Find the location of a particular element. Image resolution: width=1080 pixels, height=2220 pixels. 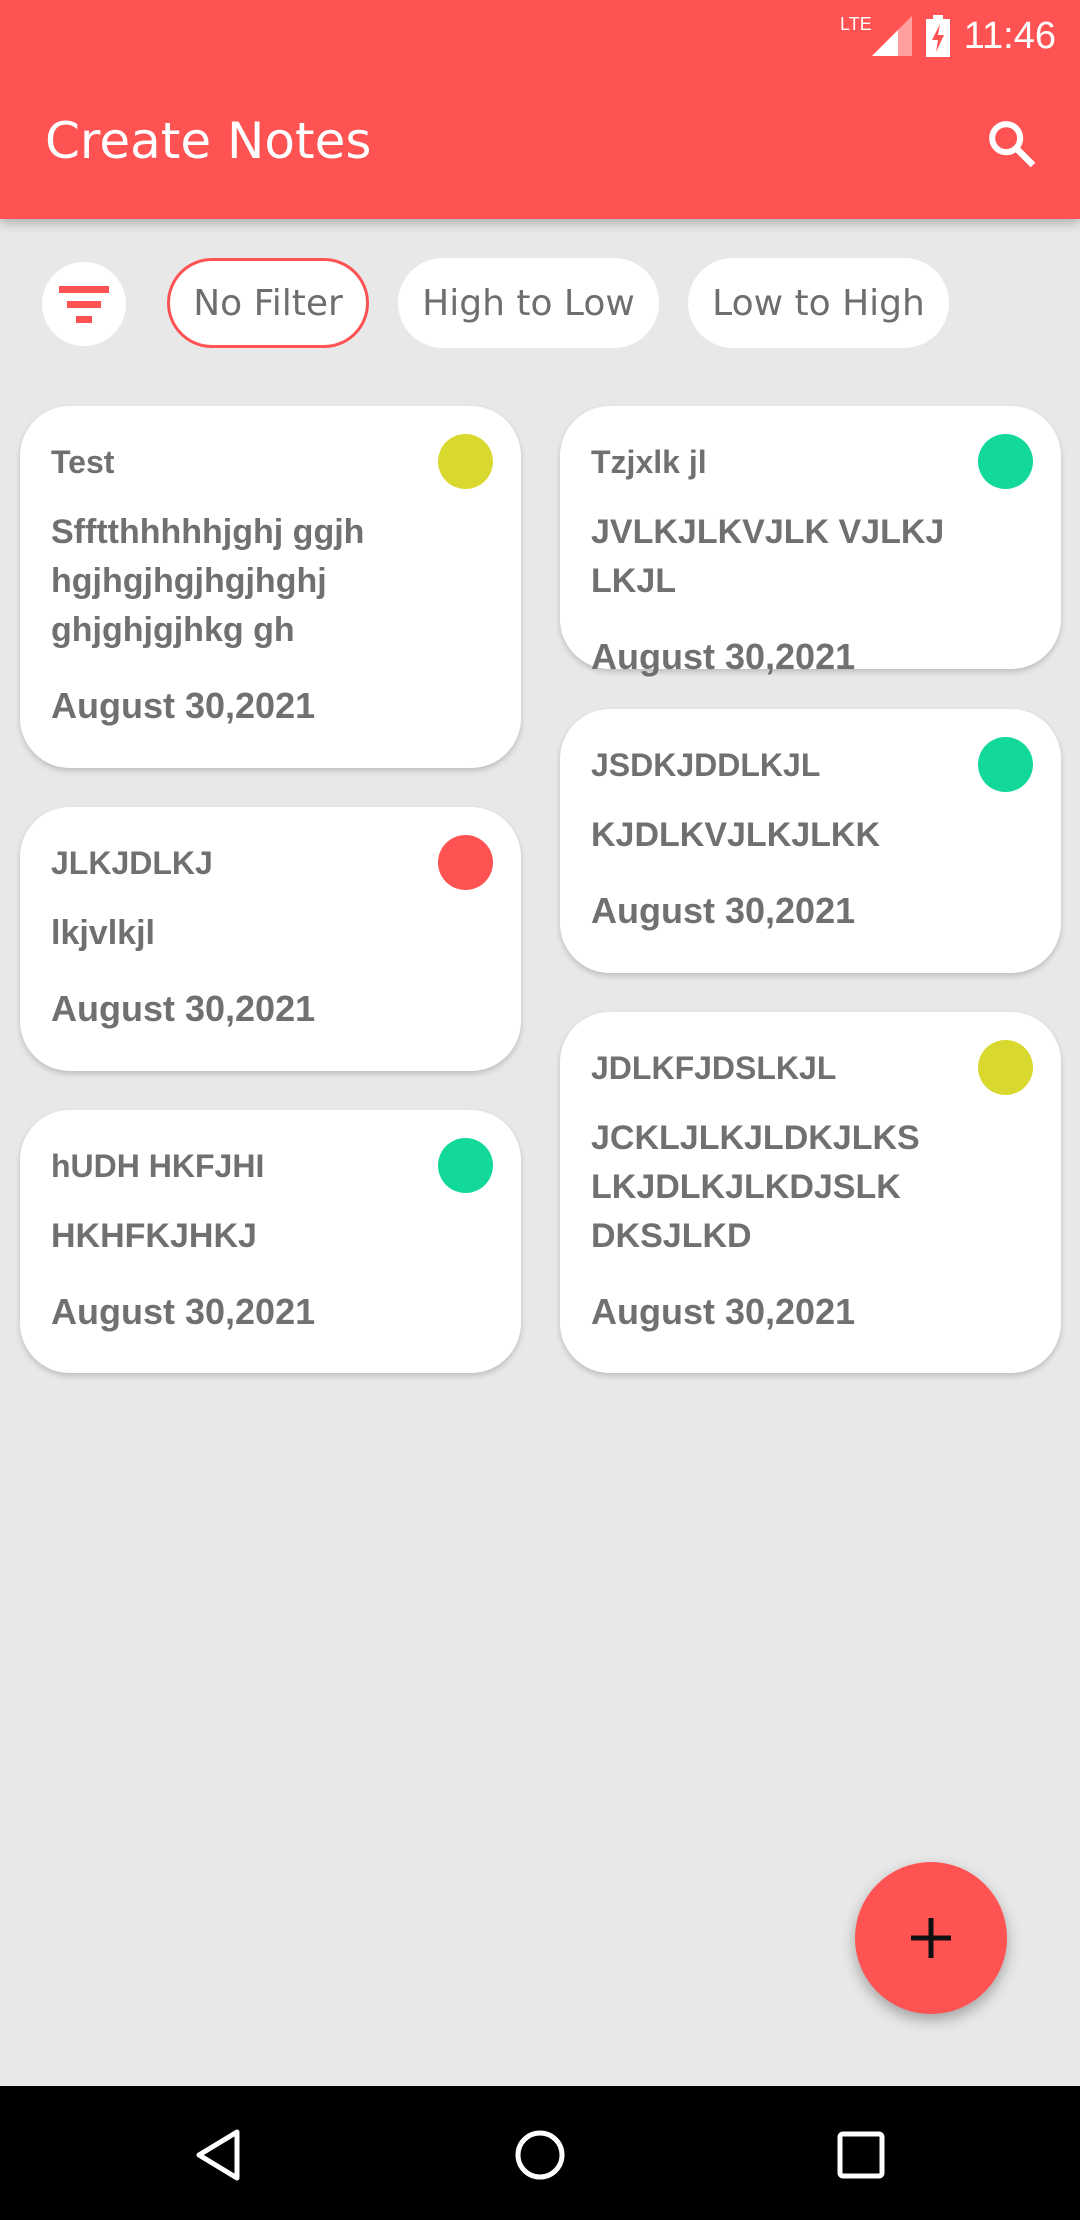

note-body: lkjvlkjl is located at coordinates (103, 933).